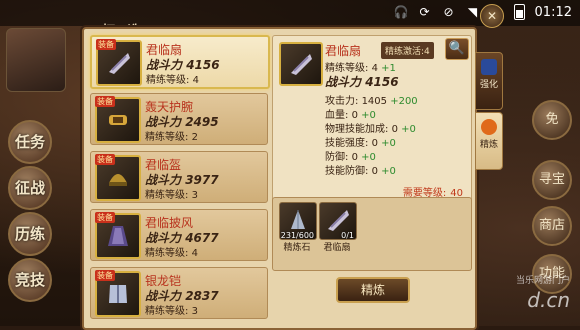  I want to click on material-fan: 0/1, so click(338, 221).